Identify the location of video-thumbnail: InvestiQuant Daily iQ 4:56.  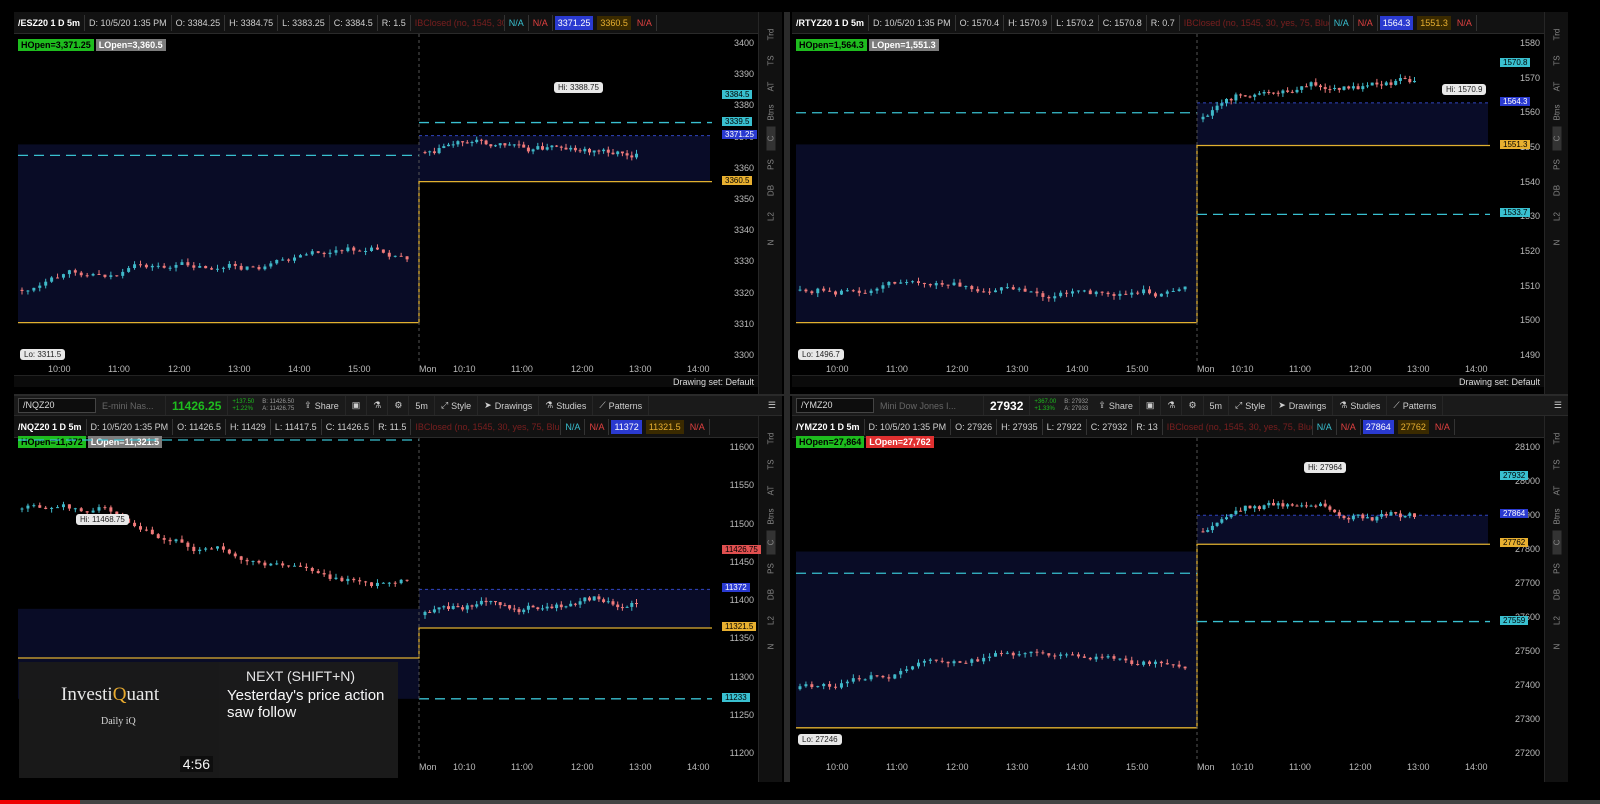
(119, 720).